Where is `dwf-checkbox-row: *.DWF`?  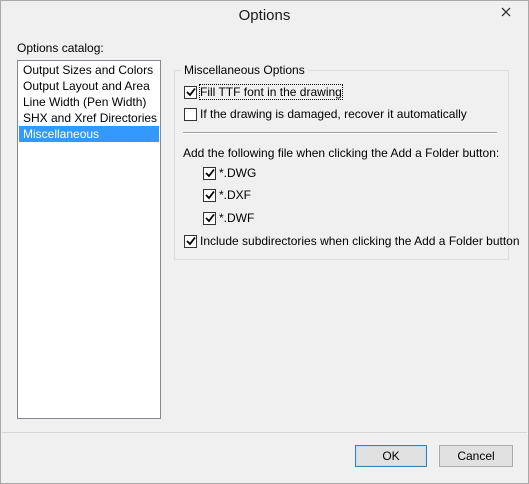 dwf-checkbox-row: *.DWF is located at coordinates (228, 218).